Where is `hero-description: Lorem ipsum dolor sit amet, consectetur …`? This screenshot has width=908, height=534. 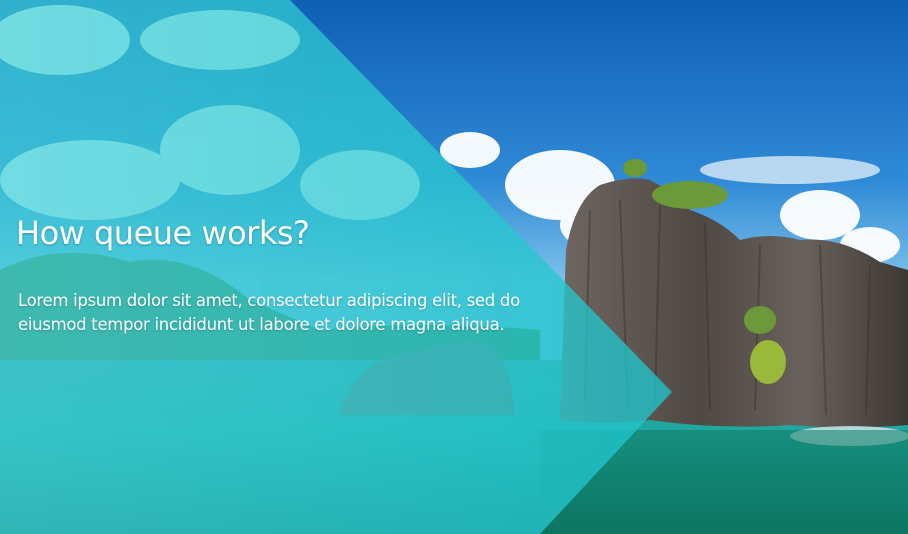 hero-description: Lorem ipsum dolor sit amet, consectetur … is located at coordinates (269, 312).